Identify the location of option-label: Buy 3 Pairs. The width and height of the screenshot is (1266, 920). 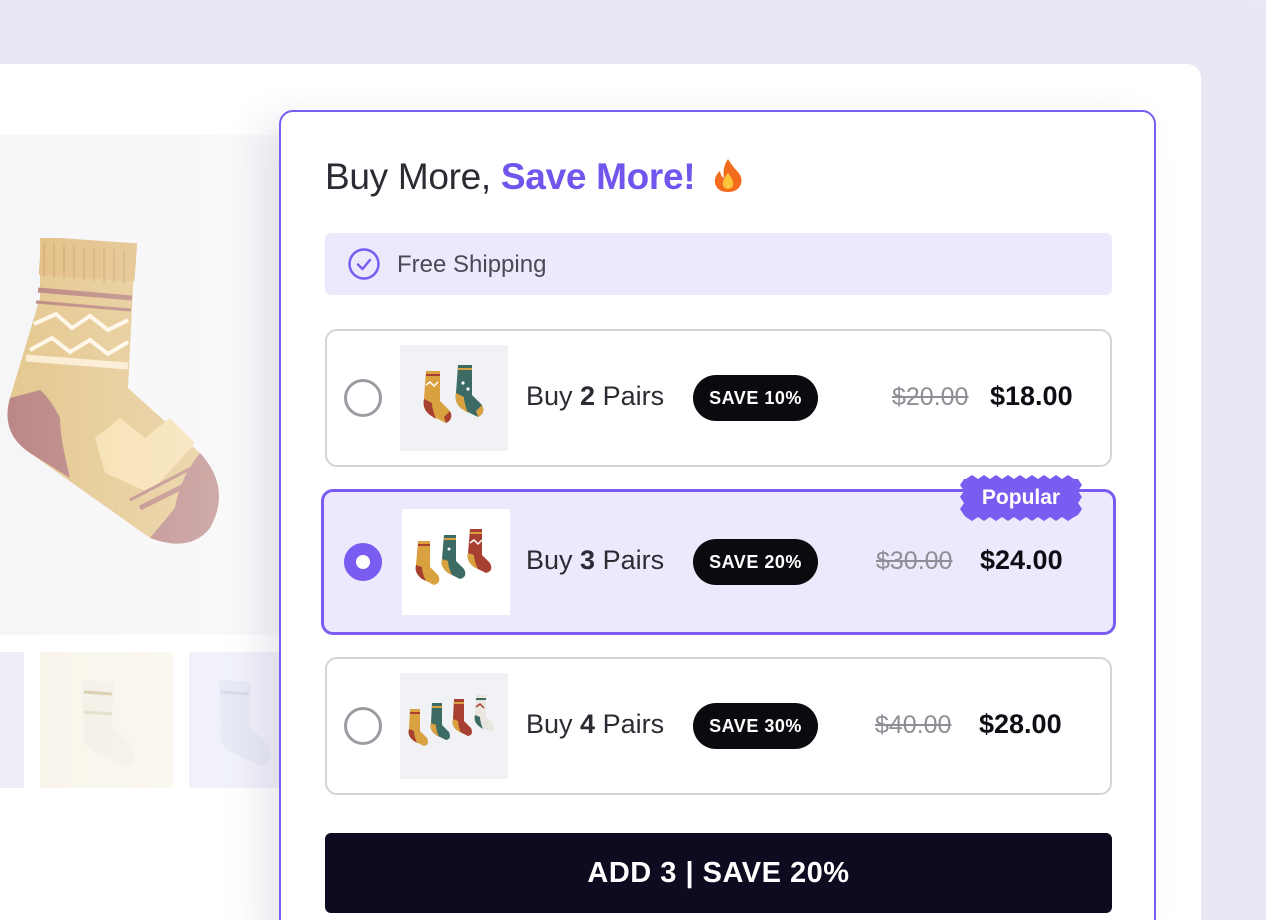
(595, 560).